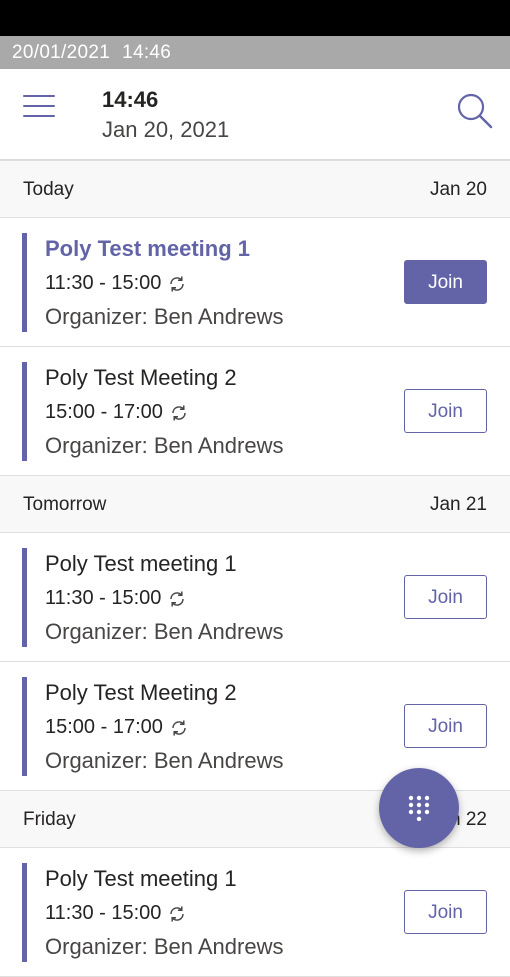  Describe the element at coordinates (130, 99) in the screenshot. I see `header-time: 14:46` at that location.